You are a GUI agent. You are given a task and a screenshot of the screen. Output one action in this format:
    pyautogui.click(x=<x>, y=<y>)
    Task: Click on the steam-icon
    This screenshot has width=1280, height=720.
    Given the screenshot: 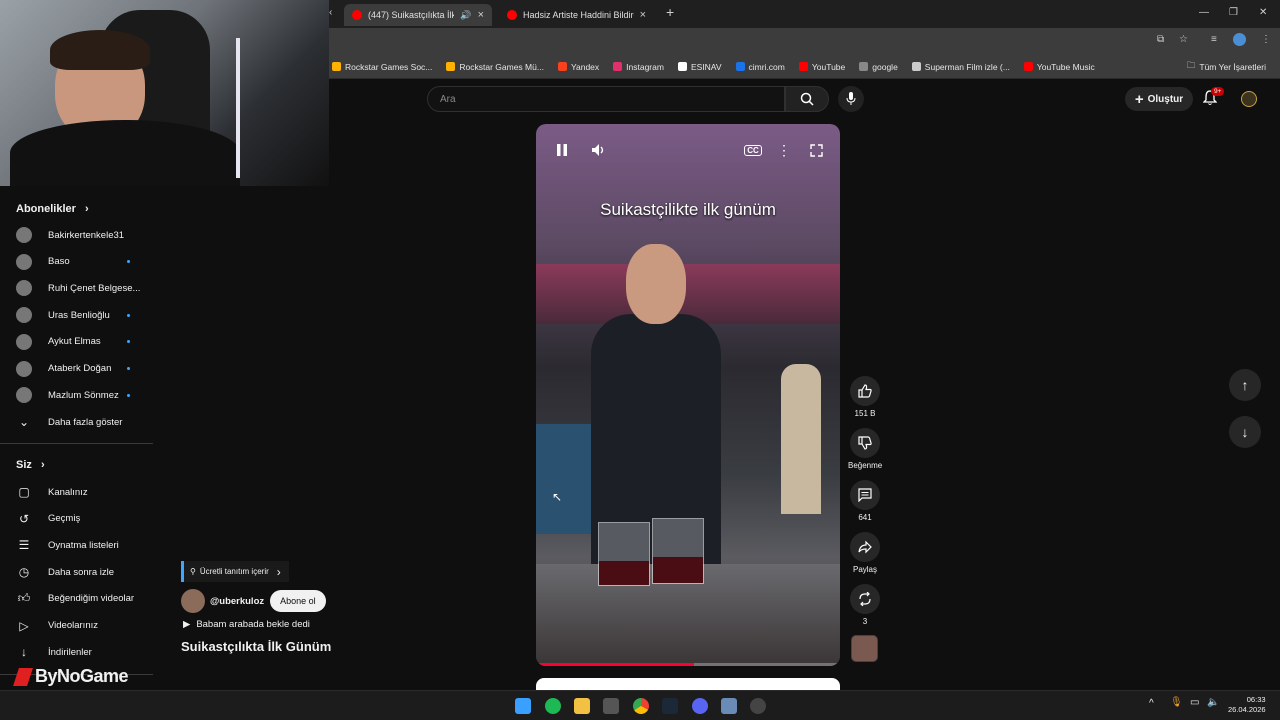 What is the action you would take?
    pyautogui.click(x=670, y=706)
    